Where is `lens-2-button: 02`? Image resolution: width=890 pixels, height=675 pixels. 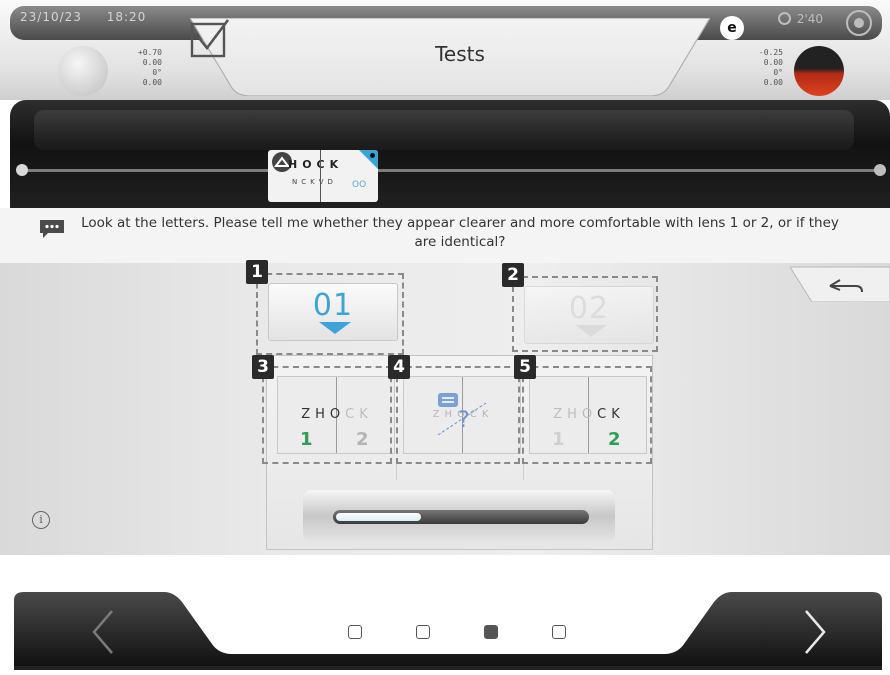 lens-2-button: 02 is located at coordinates (589, 315).